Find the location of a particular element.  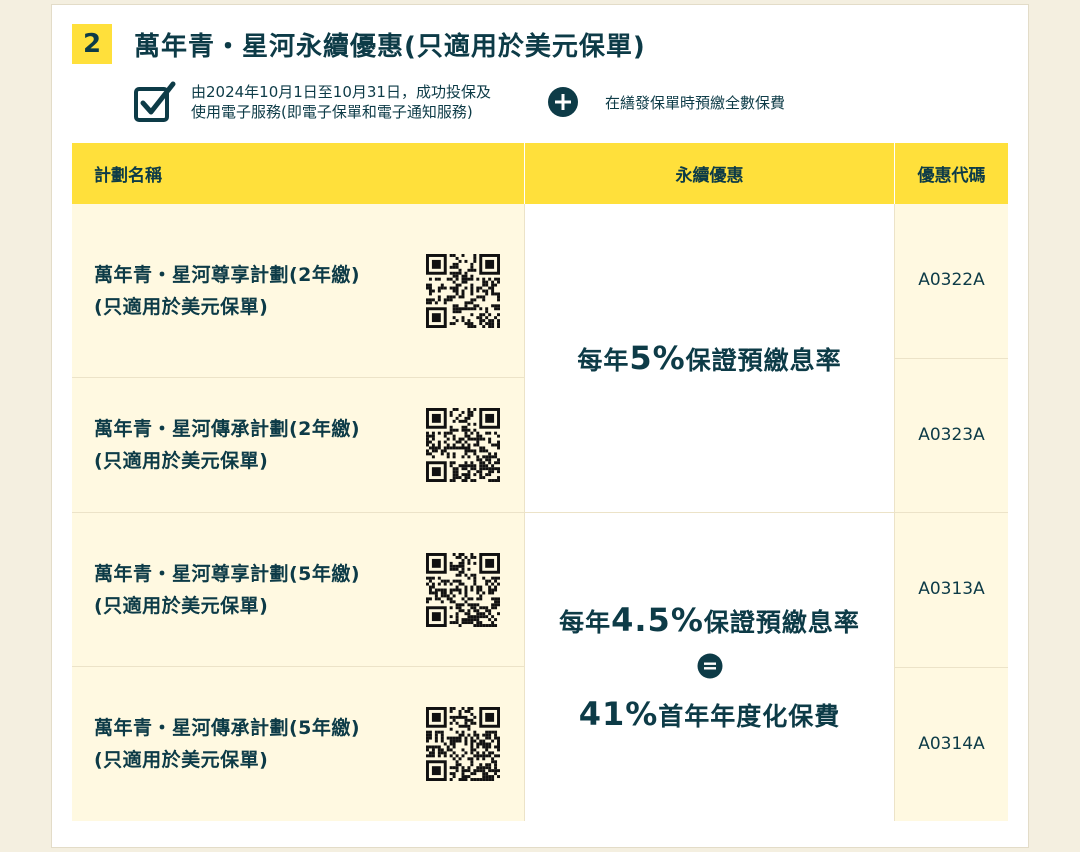

plan-name-line1: 萬年青・星河傳承計劃(5年繳) is located at coordinates (227, 728).